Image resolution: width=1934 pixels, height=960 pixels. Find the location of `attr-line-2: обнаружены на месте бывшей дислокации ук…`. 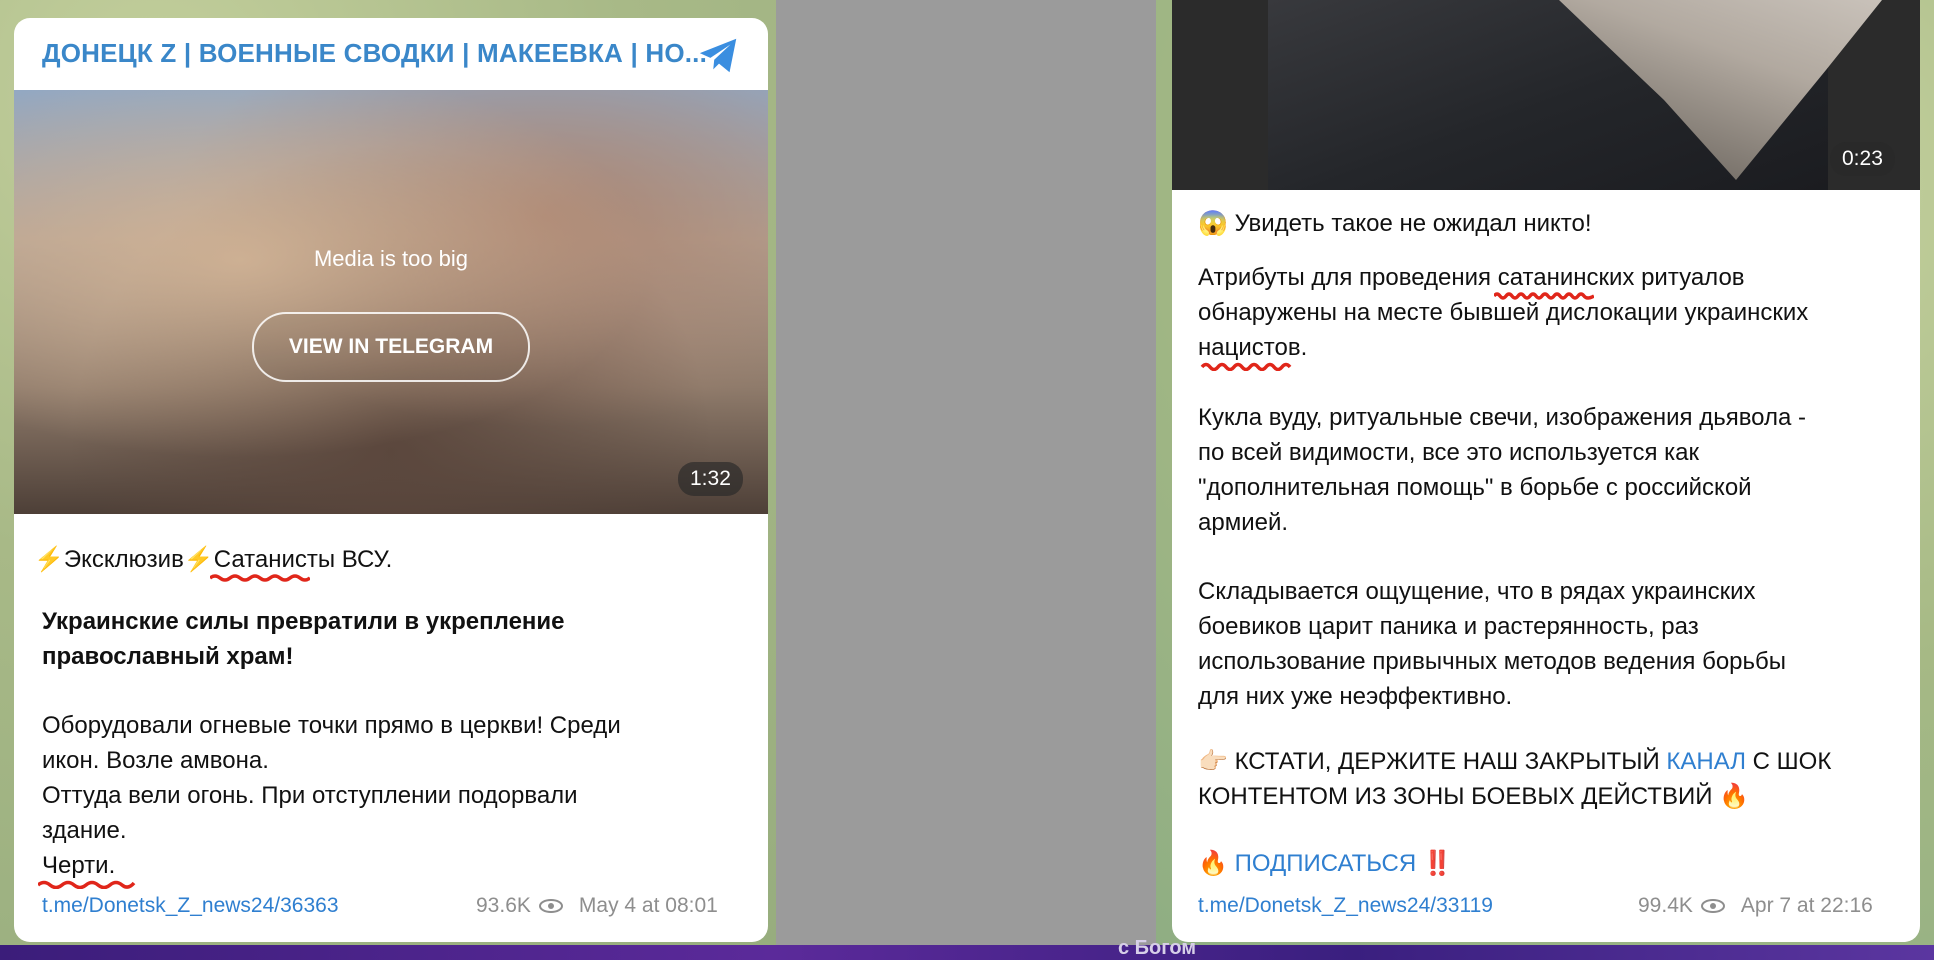

attr-line-2: обнаружены на месте бывшей дислокации ук… is located at coordinates (1503, 312).